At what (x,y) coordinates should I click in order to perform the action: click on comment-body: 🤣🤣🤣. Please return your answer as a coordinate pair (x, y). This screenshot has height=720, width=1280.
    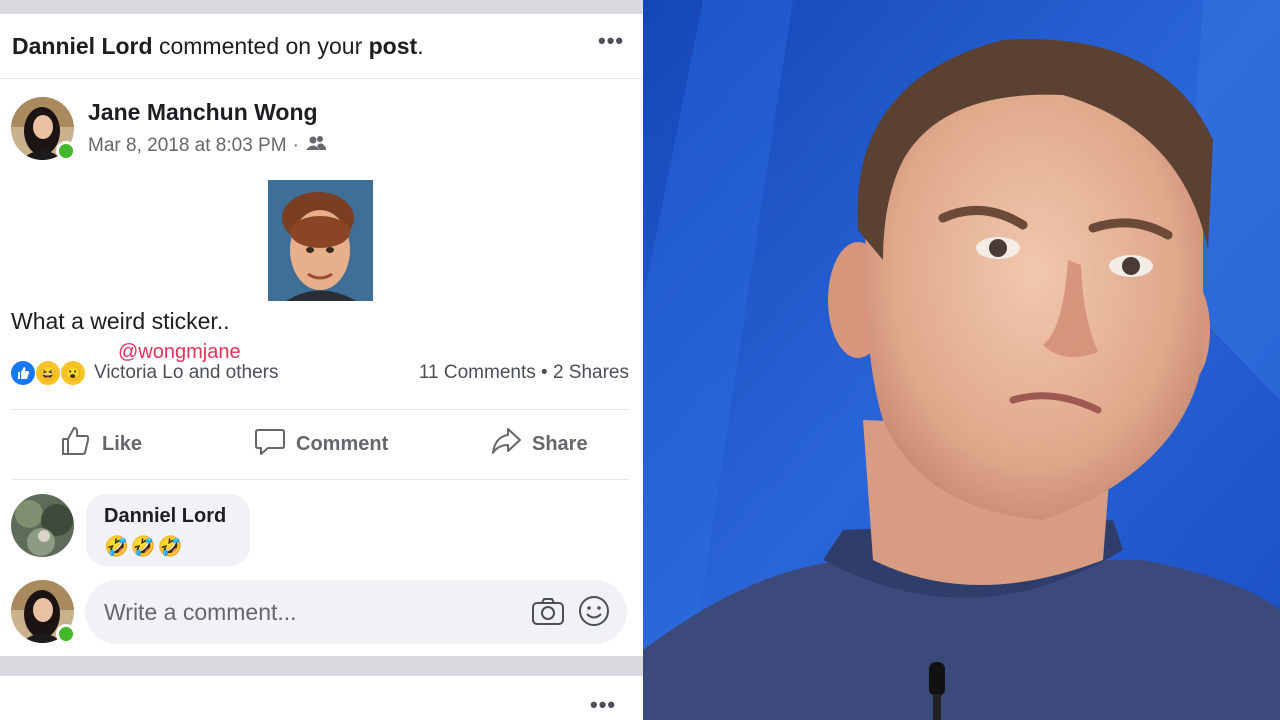
    Looking at the image, I should click on (144, 547).